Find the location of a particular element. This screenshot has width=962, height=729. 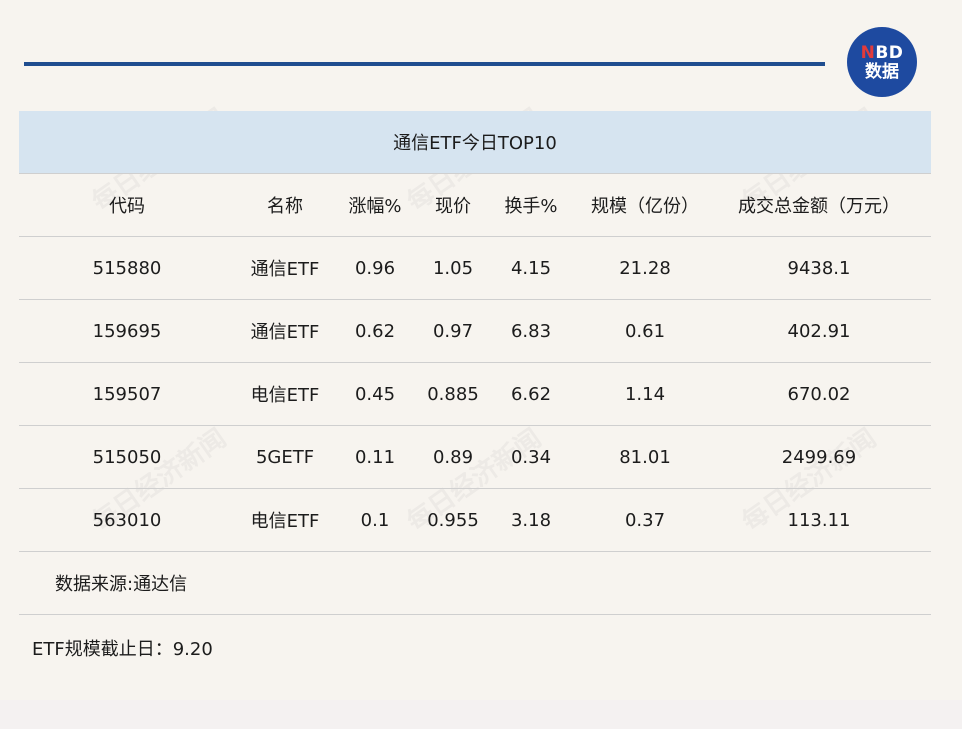

cell-change: 0.62 is located at coordinates (375, 331).